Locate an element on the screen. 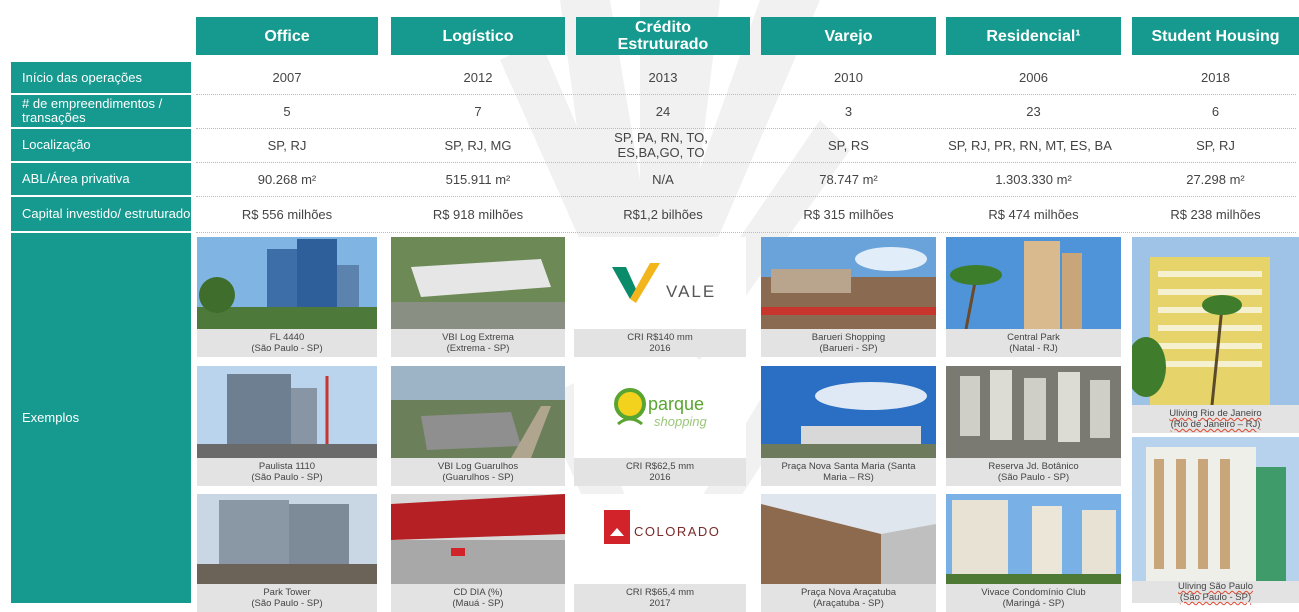 The image size is (1299, 612). caption-logistico-3: CD DIA (%) (Mauá - SP) is located at coordinates (478, 598).